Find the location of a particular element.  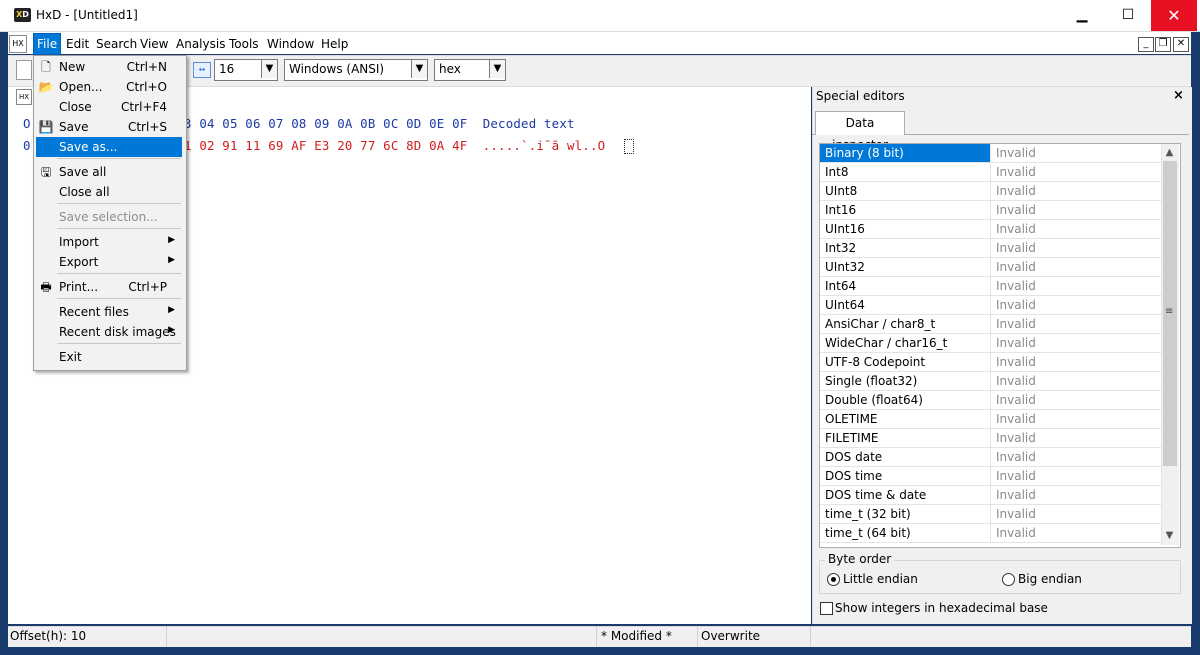

new-file-icon: 🗋 is located at coordinates (46, 67).